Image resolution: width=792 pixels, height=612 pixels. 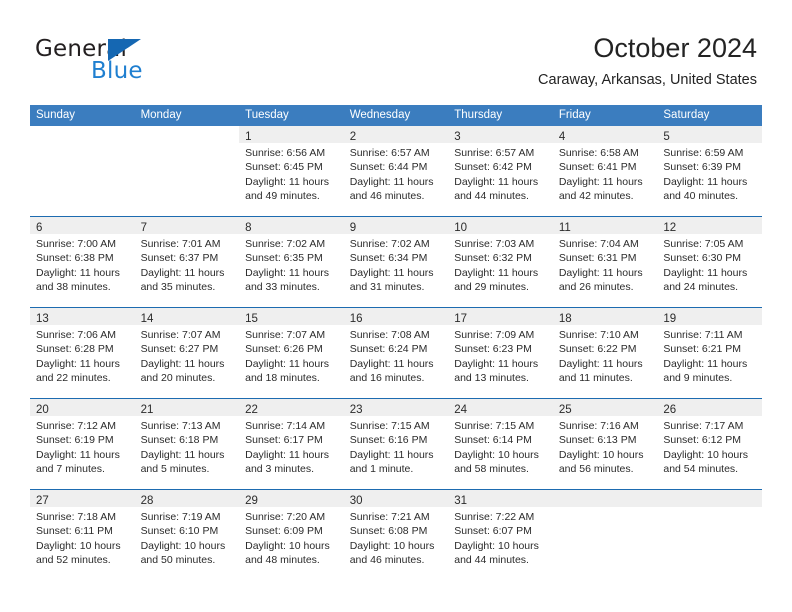 What do you see at coordinates (82, 171) in the screenshot?
I see `calendar-day-cell-empty` at bounding box center [82, 171].